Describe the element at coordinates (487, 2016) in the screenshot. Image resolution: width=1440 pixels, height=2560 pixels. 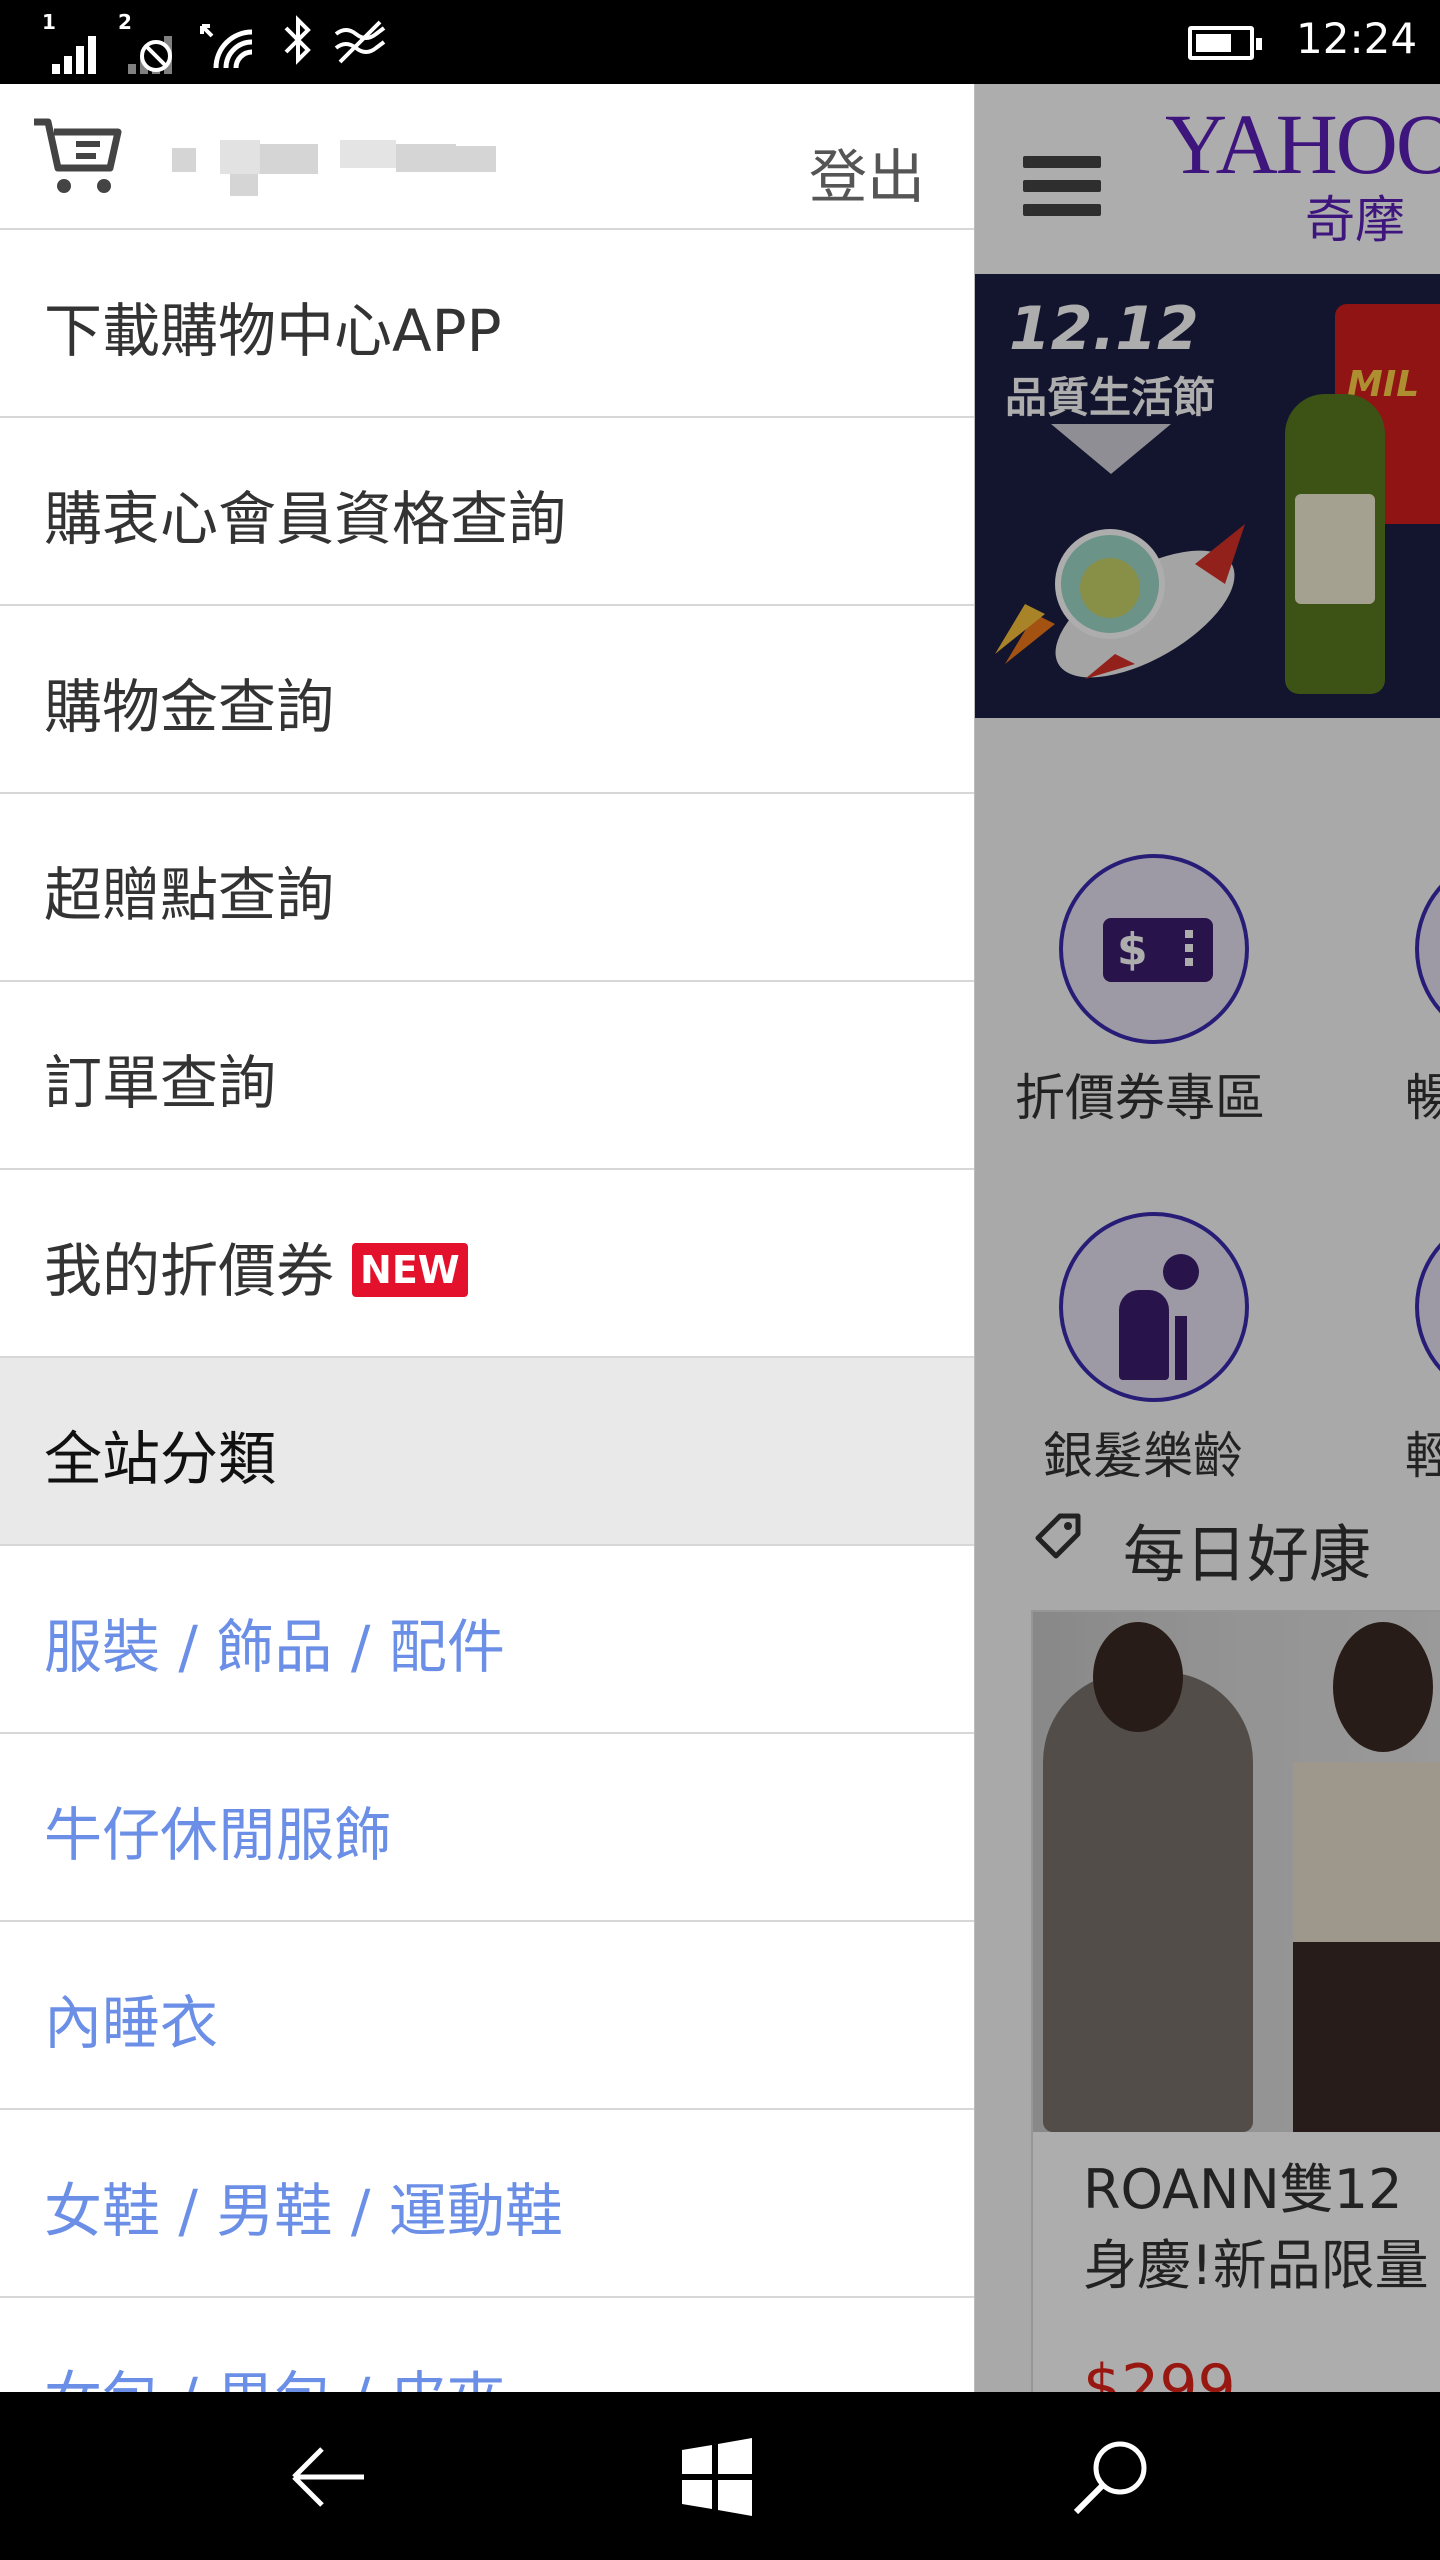
I see `category-underwear: 內睡衣` at that location.